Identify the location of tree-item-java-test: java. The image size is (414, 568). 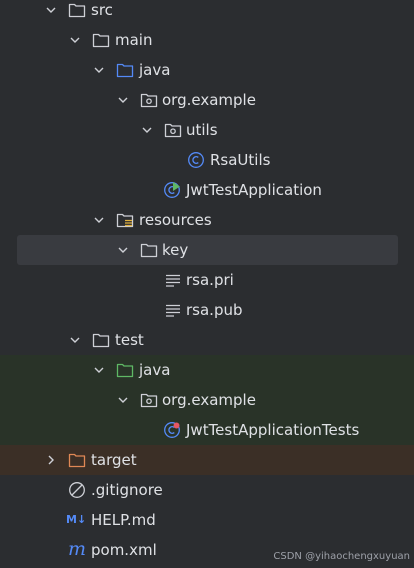
(207, 370).